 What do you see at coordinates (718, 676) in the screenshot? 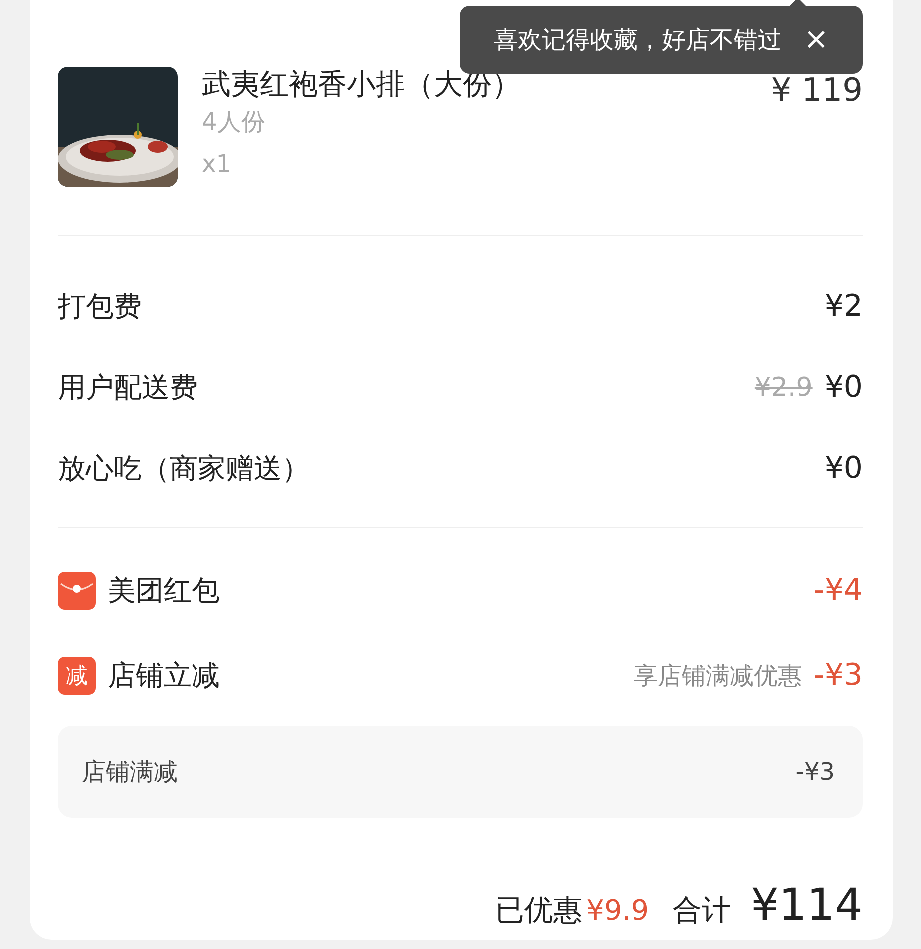
I see `discount-note: 享店铺满减优惠` at bounding box center [718, 676].